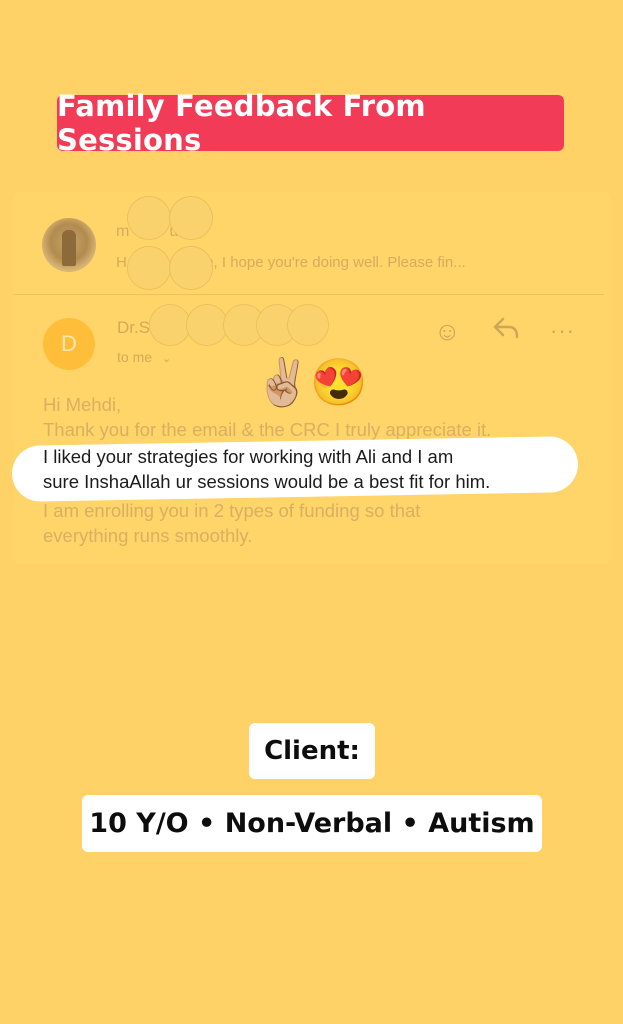  I want to click on reply-icon, so click(506, 331).